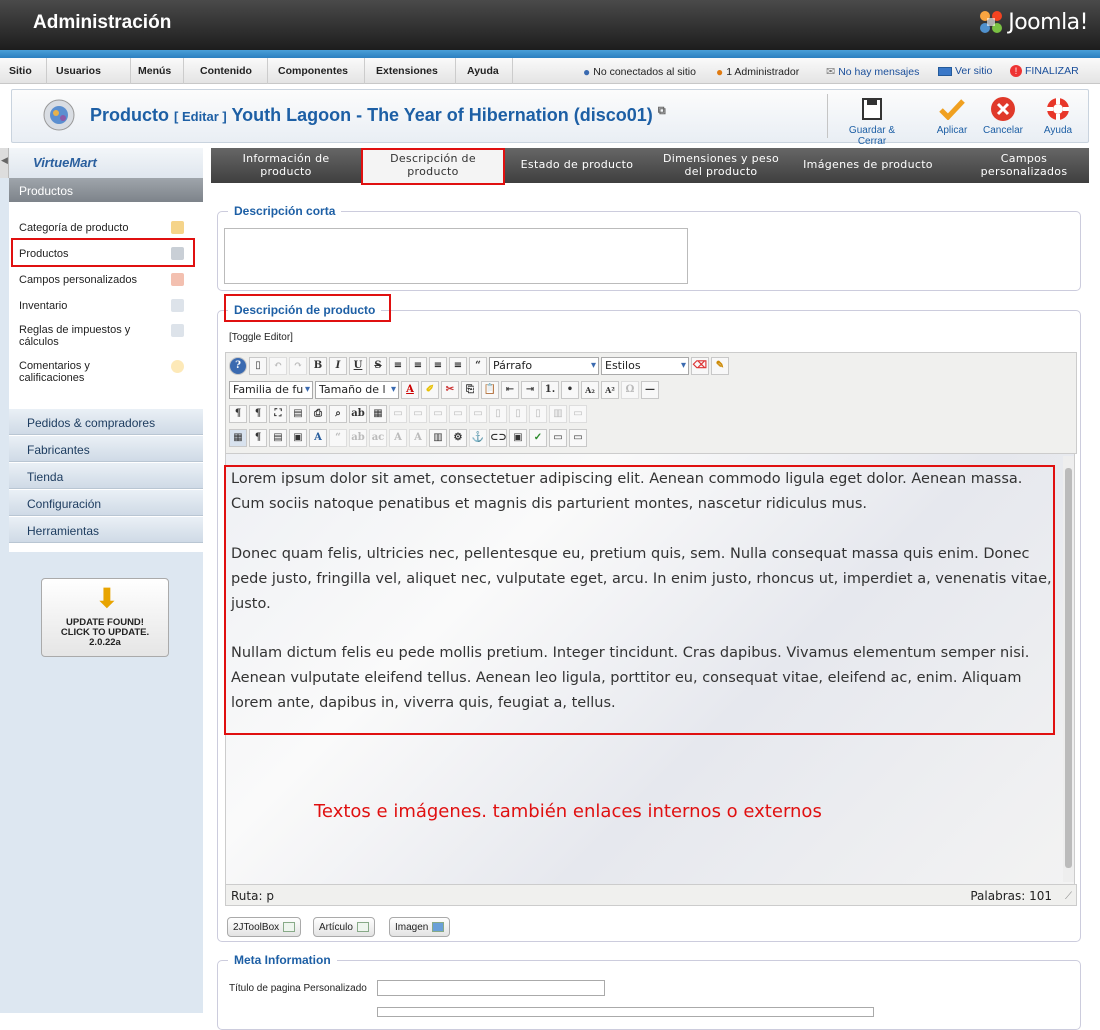  What do you see at coordinates (358, 414) in the screenshot?
I see `replace-icon: ab` at bounding box center [358, 414].